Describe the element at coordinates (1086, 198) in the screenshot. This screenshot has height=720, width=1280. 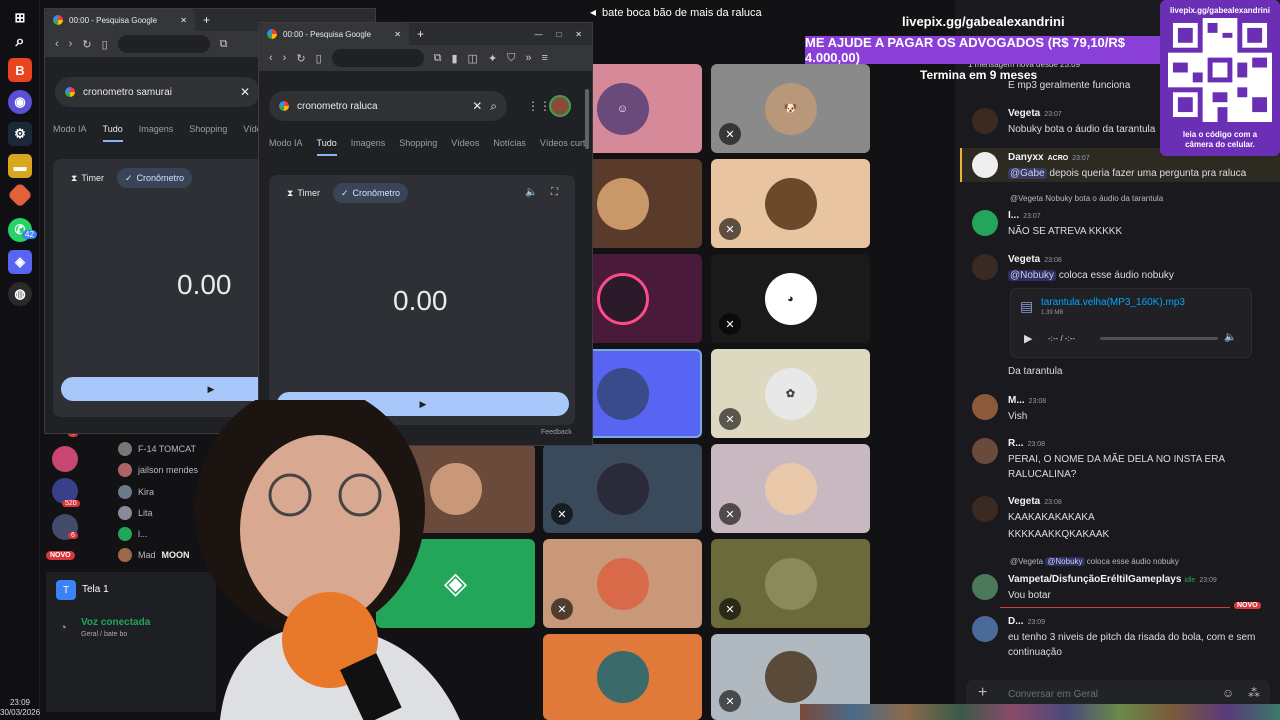
I see `reply-preview: @Vegeta Nobuky bota o áudio da tarantula` at that location.